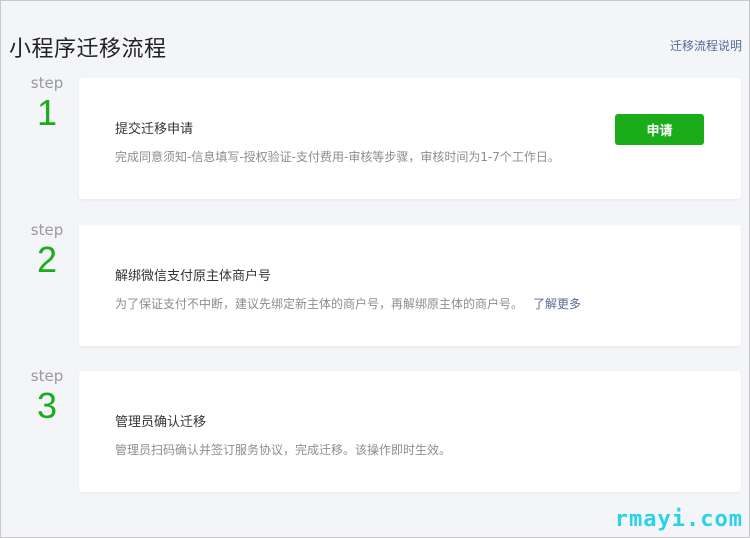  What do you see at coordinates (161, 422) in the screenshot?
I see `step-3-title: 管理员确认迁移` at bounding box center [161, 422].